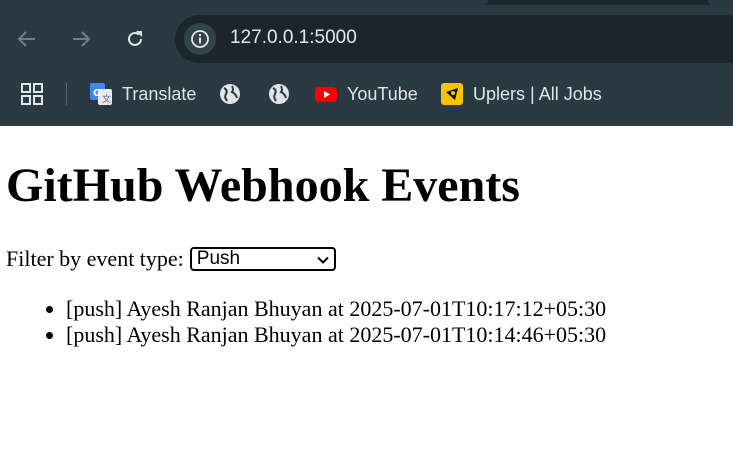 The image size is (733, 472). Describe the element at coordinates (262, 259) in the screenshot. I see `event-type-select: Push` at that location.